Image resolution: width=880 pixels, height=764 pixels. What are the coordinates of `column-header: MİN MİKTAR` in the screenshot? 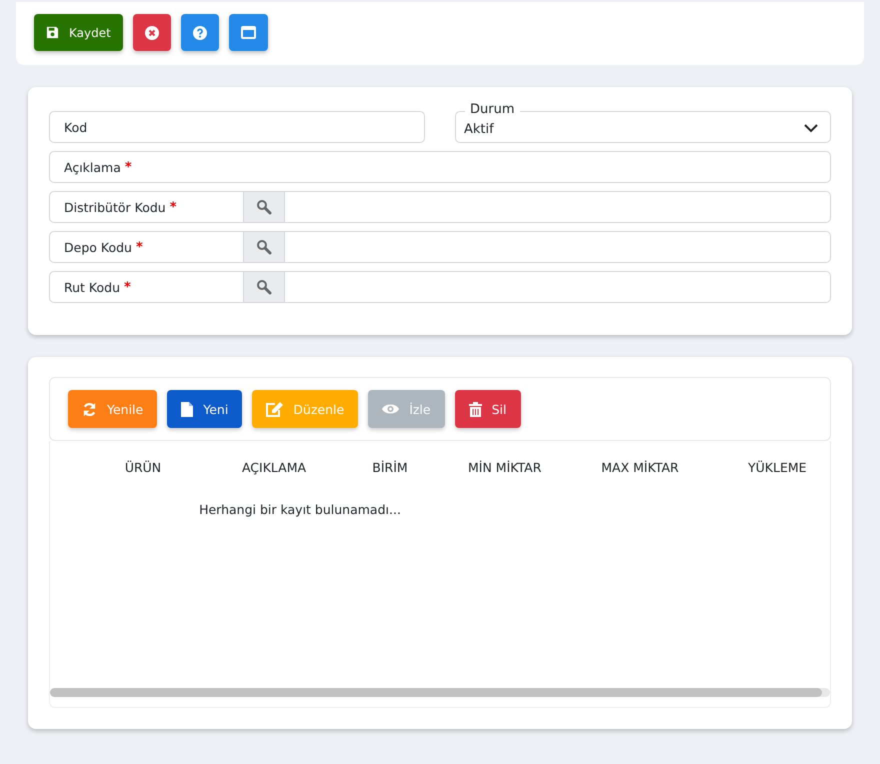 It's located at (504, 467).